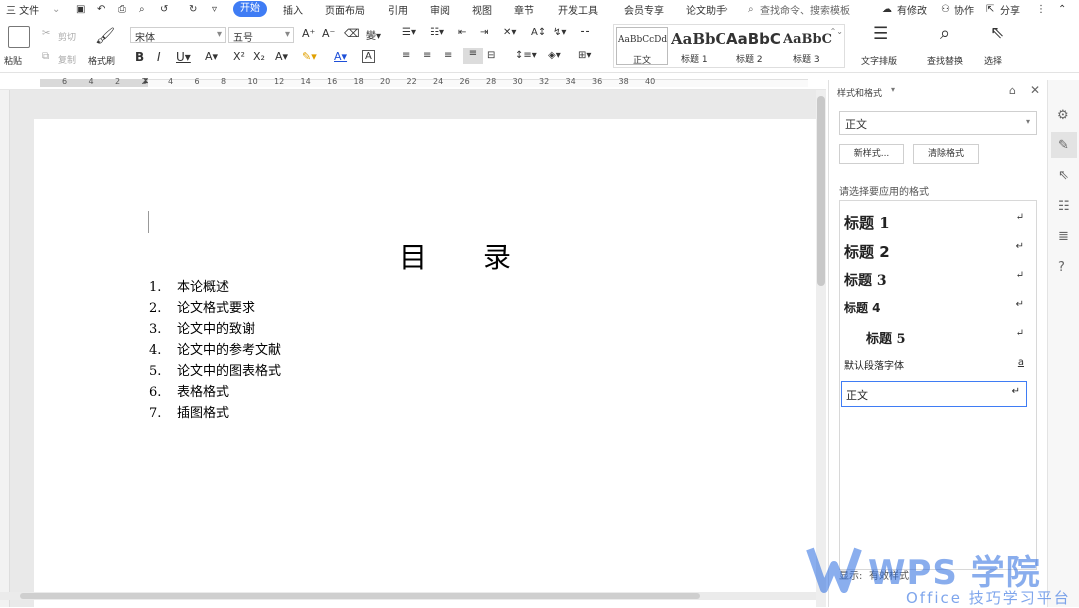 The width and height of the screenshot is (1079, 608). I want to click on horizontal-scrollbar, so click(408, 596).